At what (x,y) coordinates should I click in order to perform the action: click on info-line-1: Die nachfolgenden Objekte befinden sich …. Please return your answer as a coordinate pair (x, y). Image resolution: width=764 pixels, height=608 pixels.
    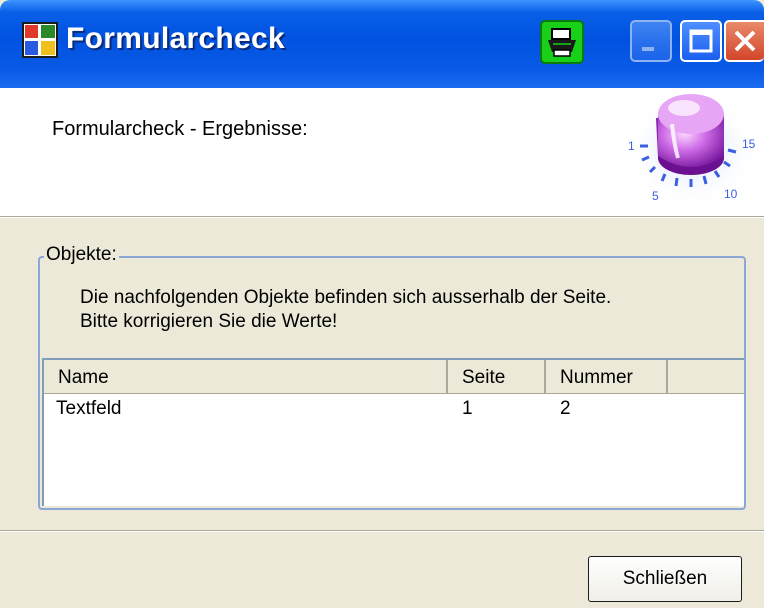
    Looking at the image, I should click on (346, 297).